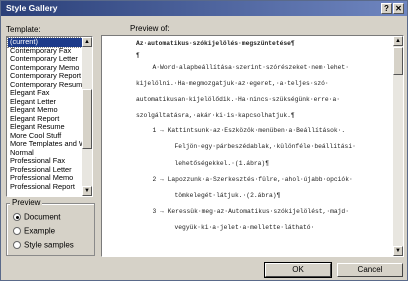 This screenshot has width=408, height=281. What do you see at coordinates (204, 8) in the screenshot?
I see `title-bar: Style Gallery ? ✕` at bounding box center [204, 8].